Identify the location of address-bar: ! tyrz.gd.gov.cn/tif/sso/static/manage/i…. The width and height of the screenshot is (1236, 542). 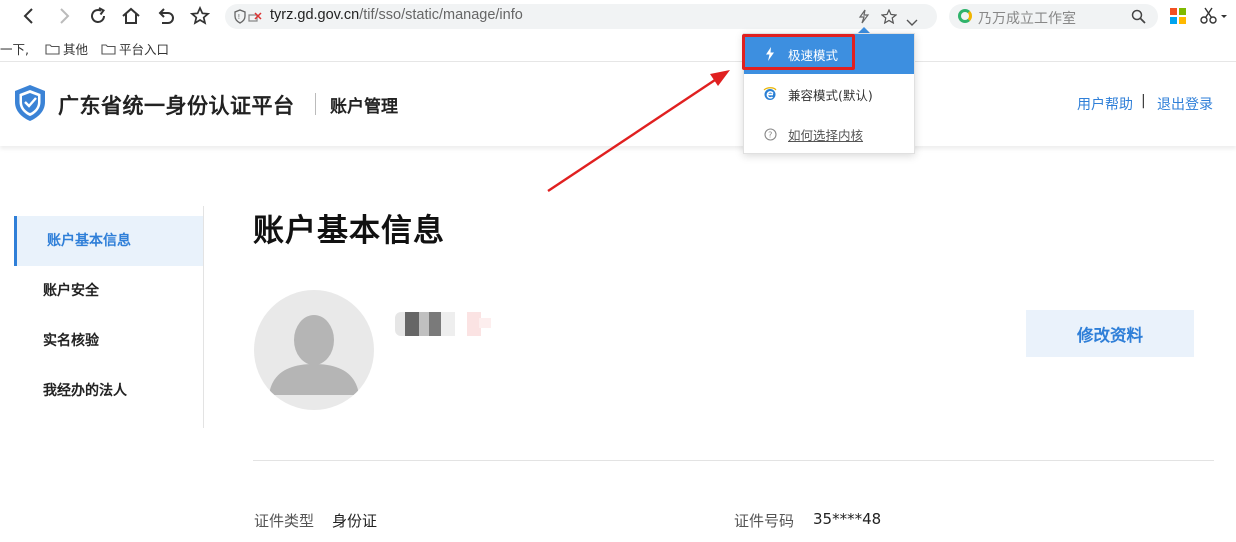
(581, 16).